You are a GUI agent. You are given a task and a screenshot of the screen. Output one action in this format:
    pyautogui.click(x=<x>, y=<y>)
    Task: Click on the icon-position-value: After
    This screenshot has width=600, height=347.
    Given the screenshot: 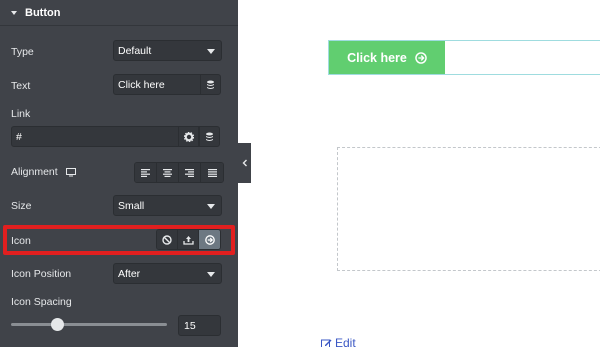 What is the action you would take?
    pyautogui.click(x=129, y=273)
    